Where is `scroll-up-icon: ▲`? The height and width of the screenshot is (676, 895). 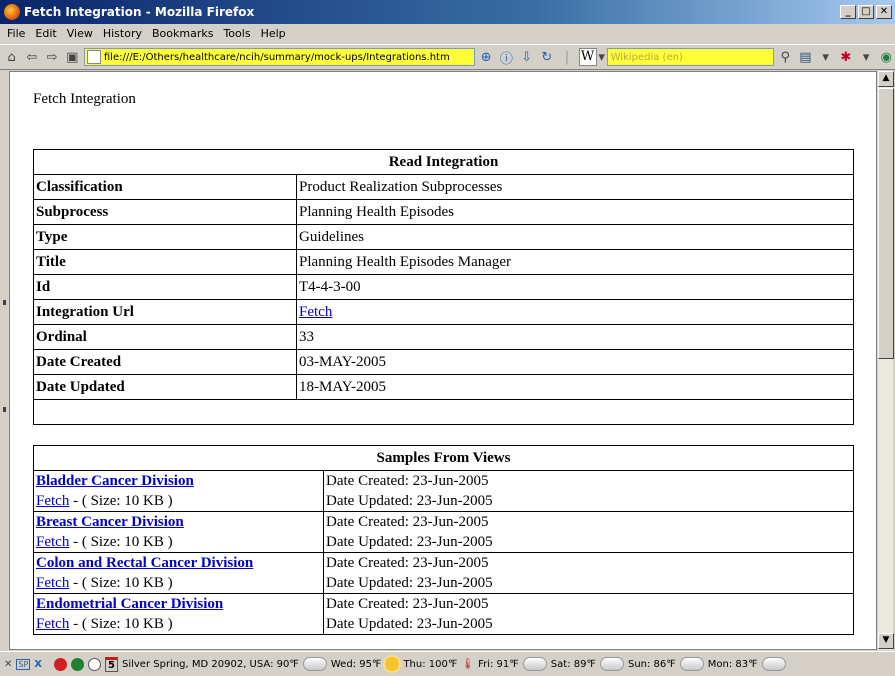 scroll-up-icon: ▲ is located at coordinates (886, 79).